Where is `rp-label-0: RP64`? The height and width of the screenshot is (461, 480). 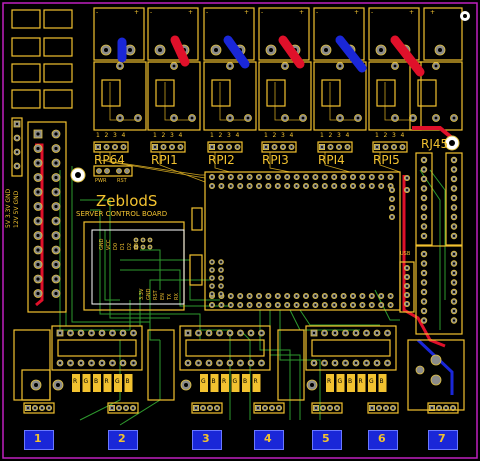 rp-label-0: RP64 is located at coordinates (109, 160).